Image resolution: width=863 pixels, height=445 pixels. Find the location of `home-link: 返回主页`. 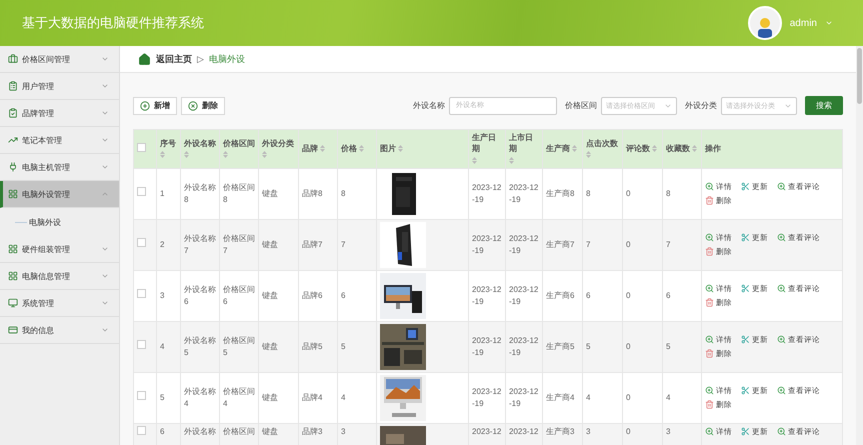

home-link: 返回主页 is located at coordinates (174, 59).